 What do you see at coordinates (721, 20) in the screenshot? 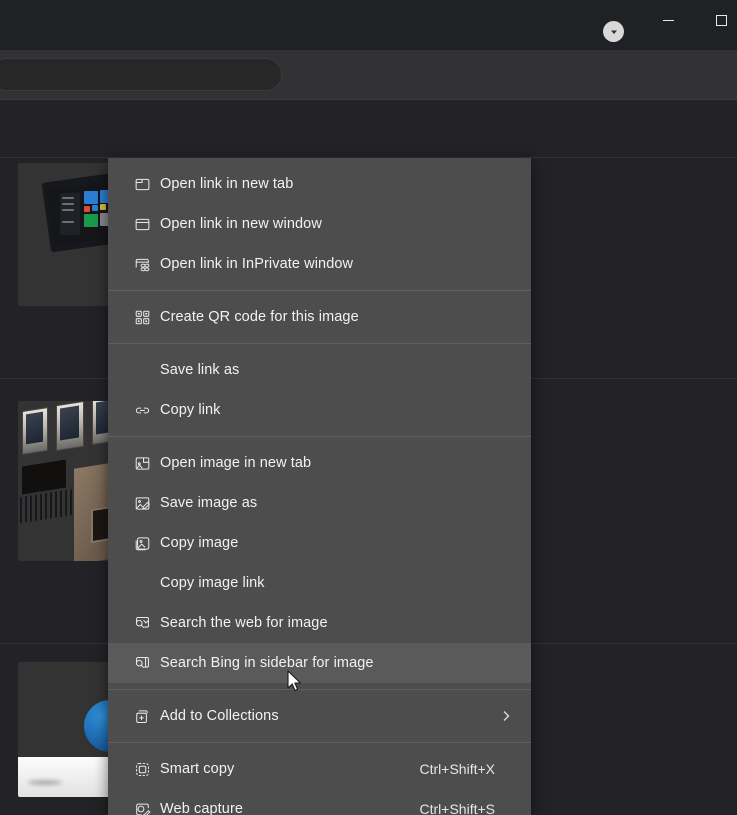
I see `maximize-icon` at bounding box center [721, 20].